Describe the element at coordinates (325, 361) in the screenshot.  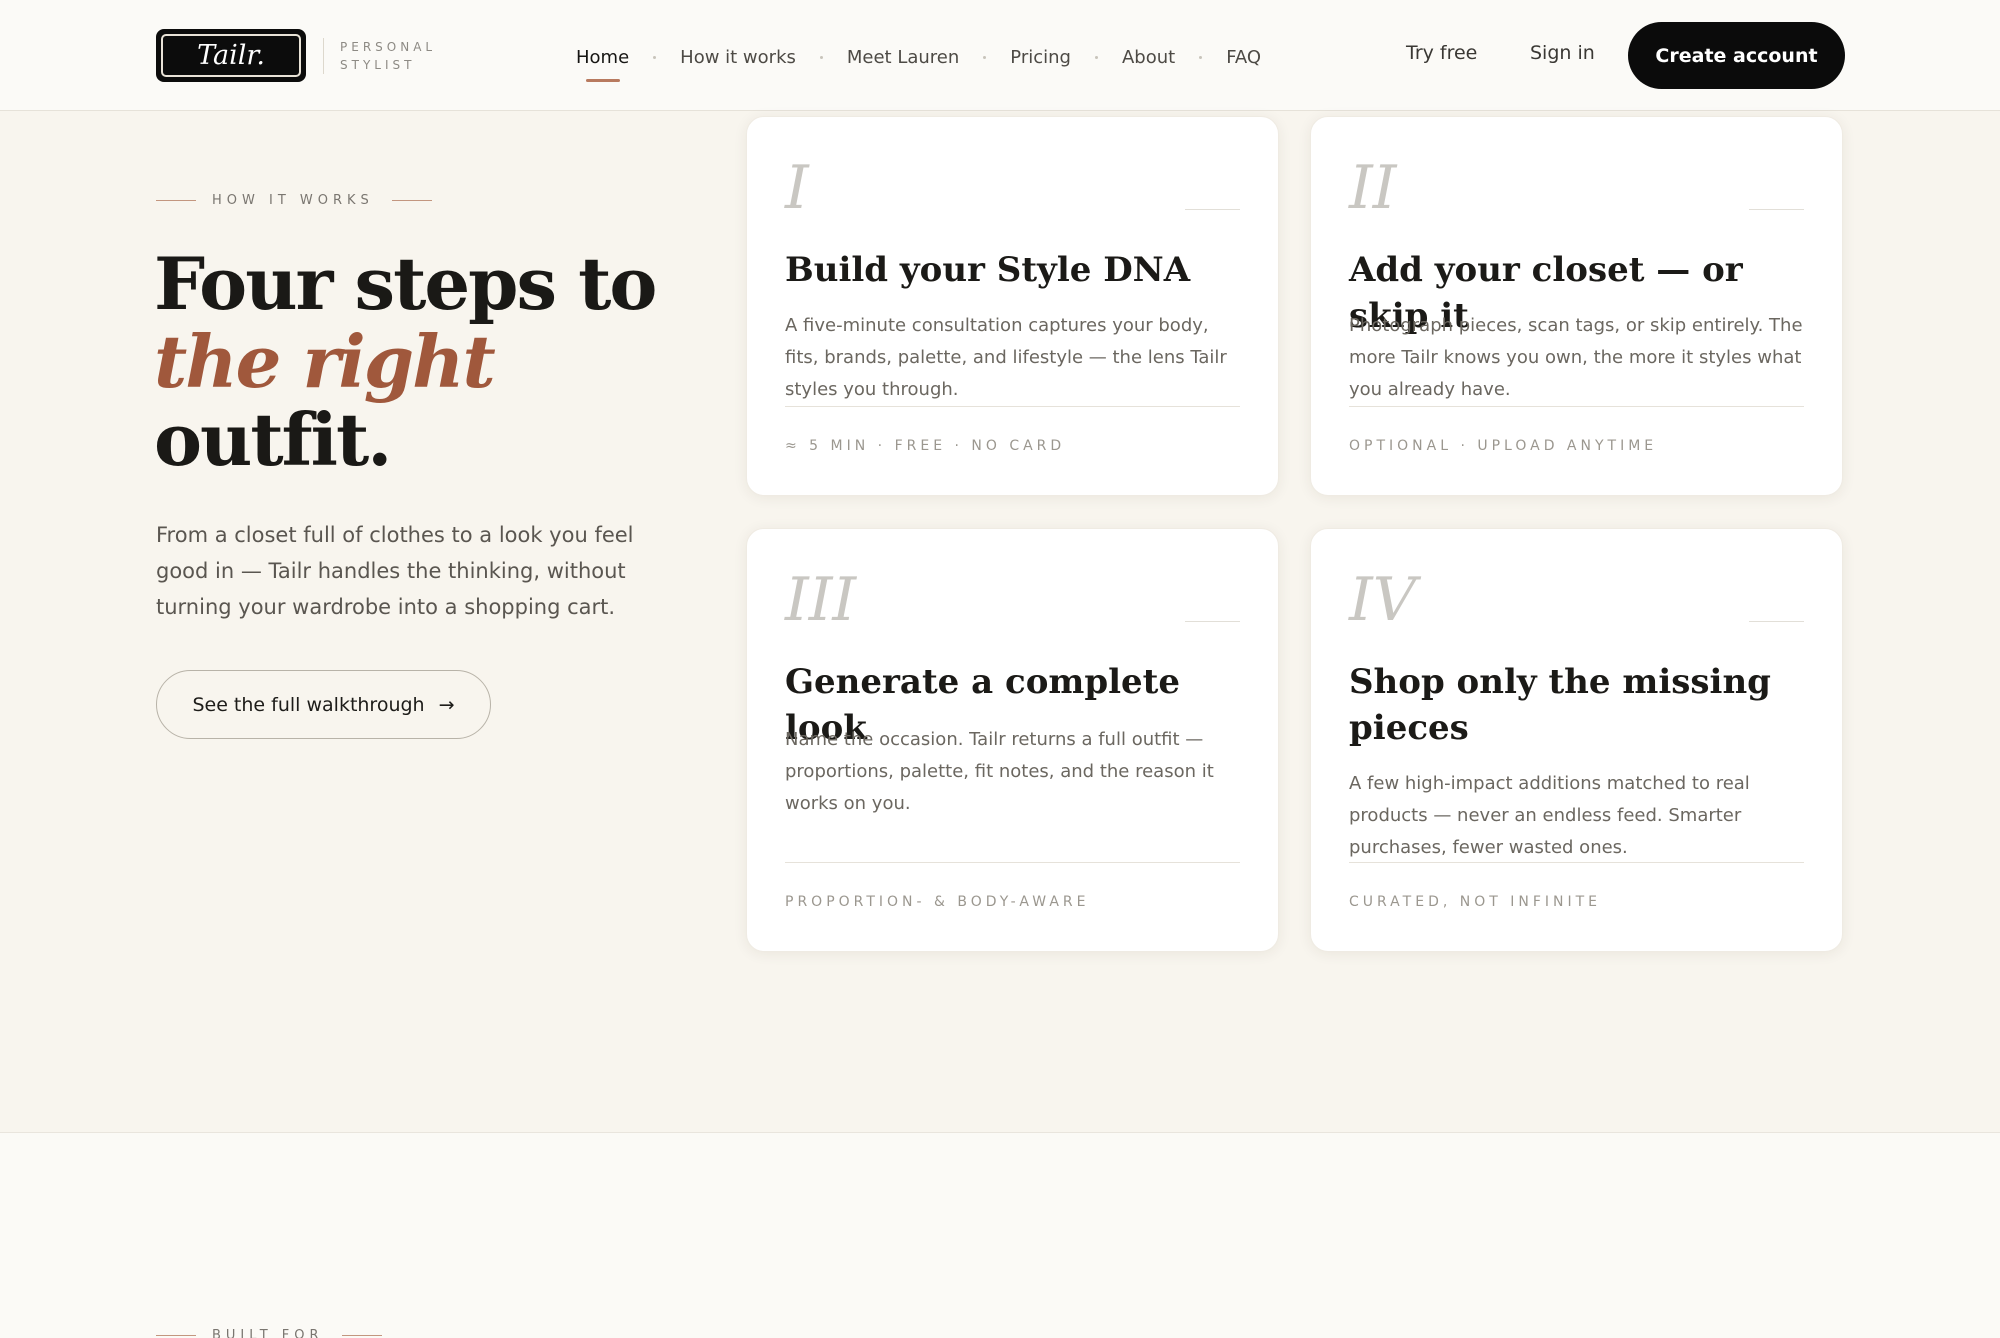
I see `headline-accent: the right` at that location.